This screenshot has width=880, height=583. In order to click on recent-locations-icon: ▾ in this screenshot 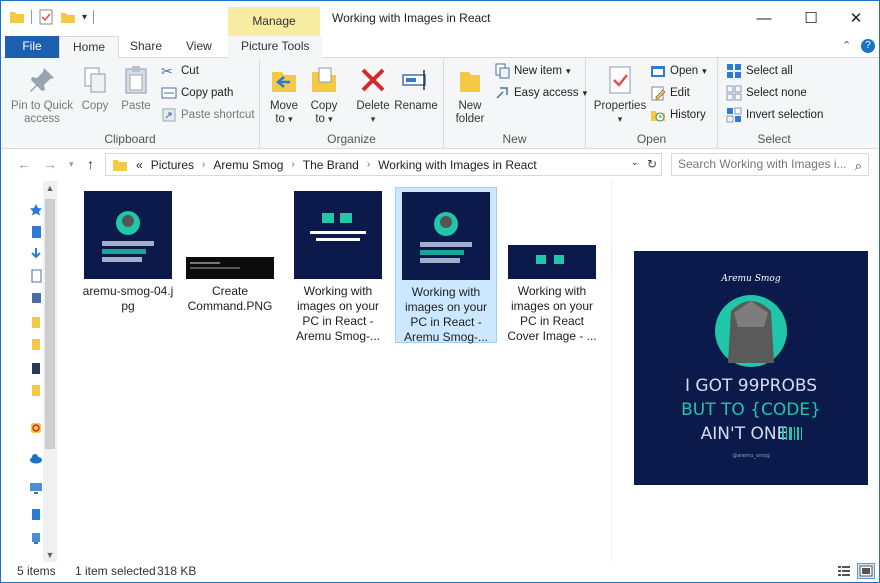, I will do `click(71, 164)`.